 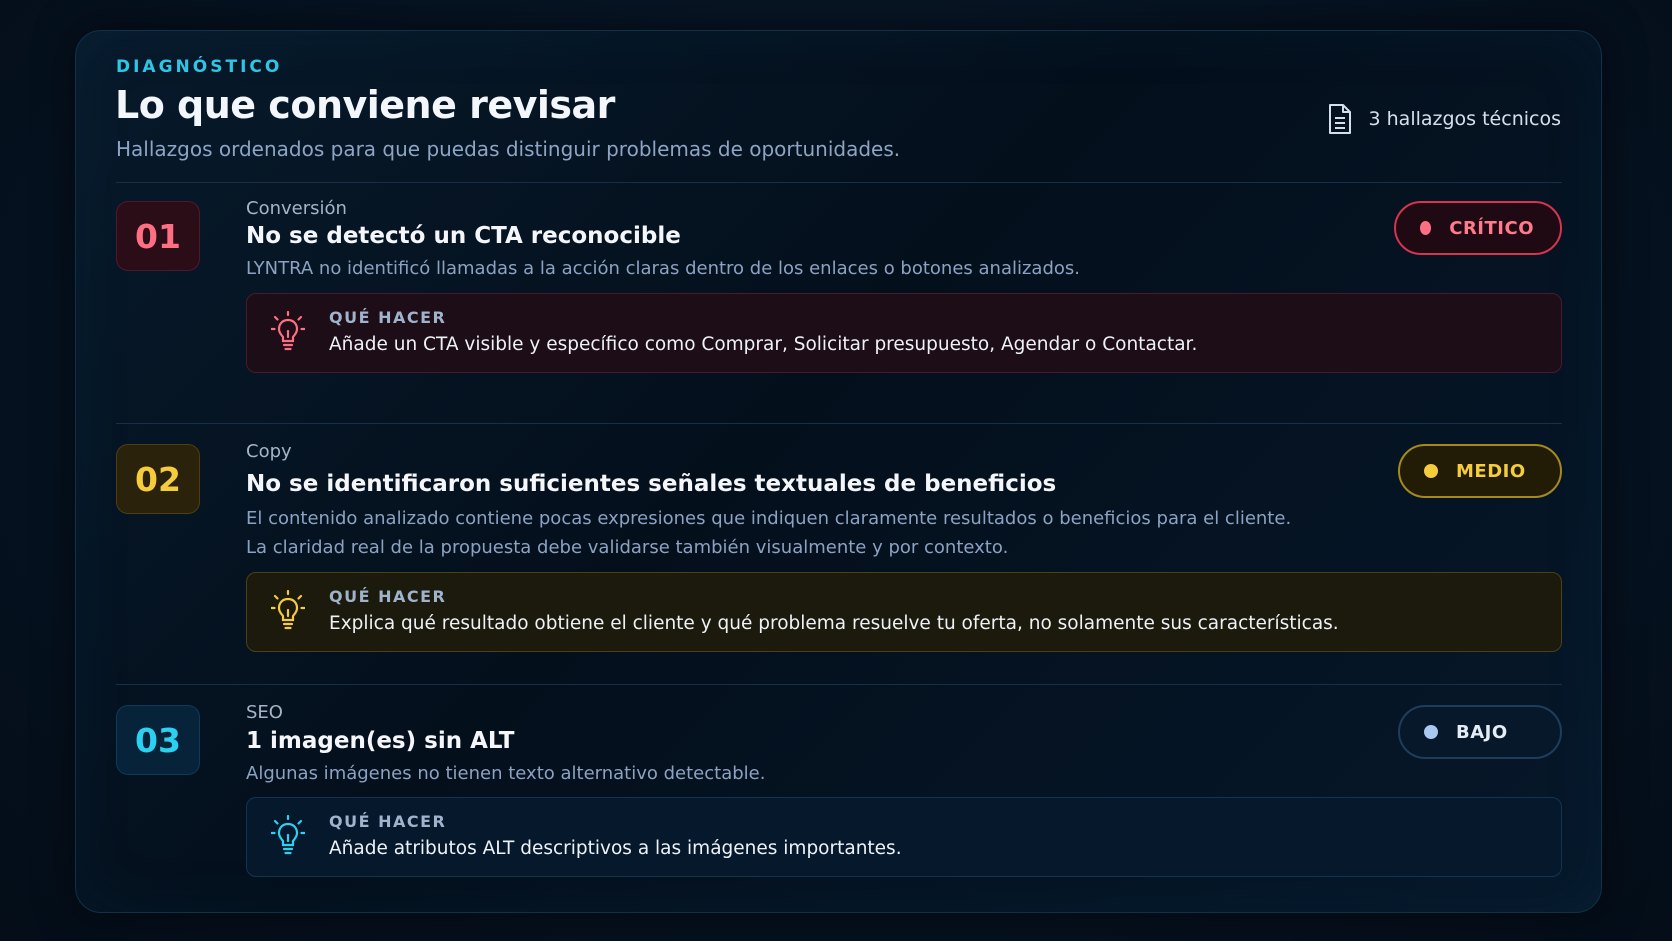 I want to click on header-divider, so click(x=839, y=182).